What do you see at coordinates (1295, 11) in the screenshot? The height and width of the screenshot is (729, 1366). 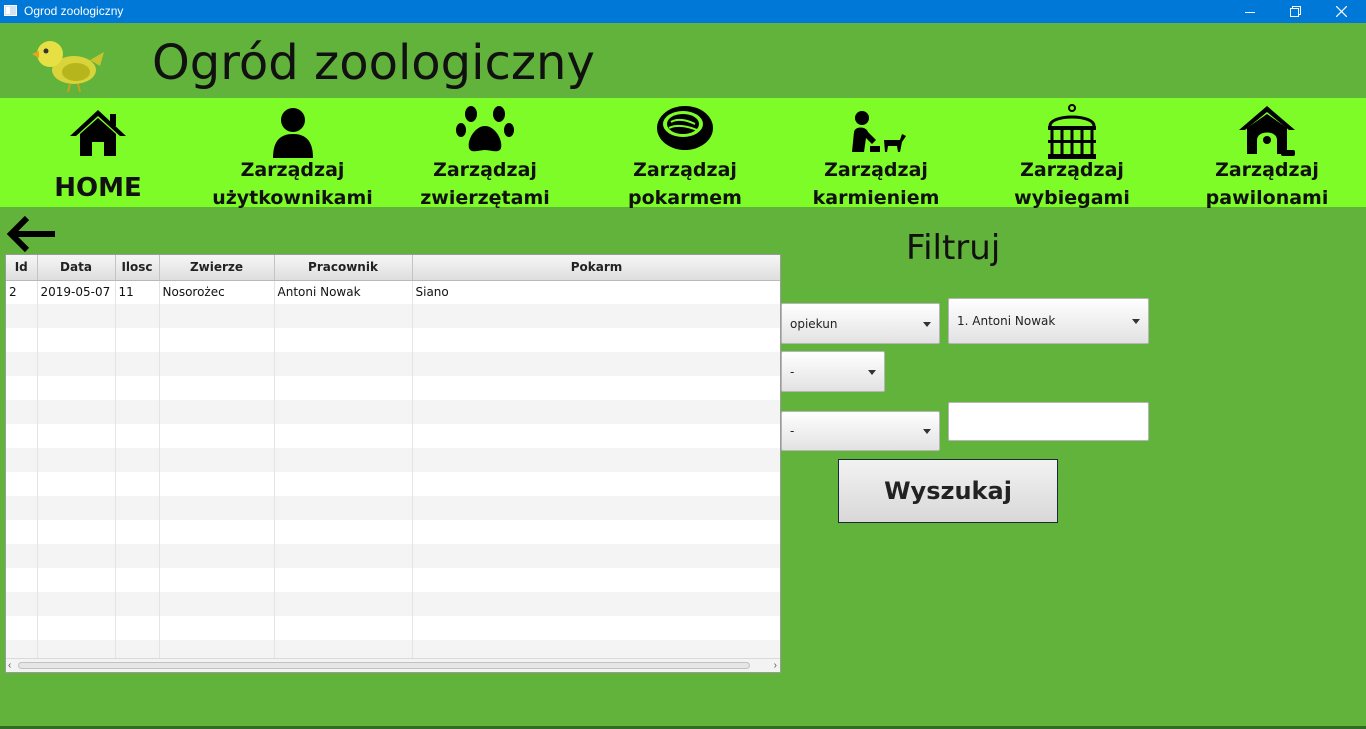 I see `restore-button` at bounding box center [1295, 11].